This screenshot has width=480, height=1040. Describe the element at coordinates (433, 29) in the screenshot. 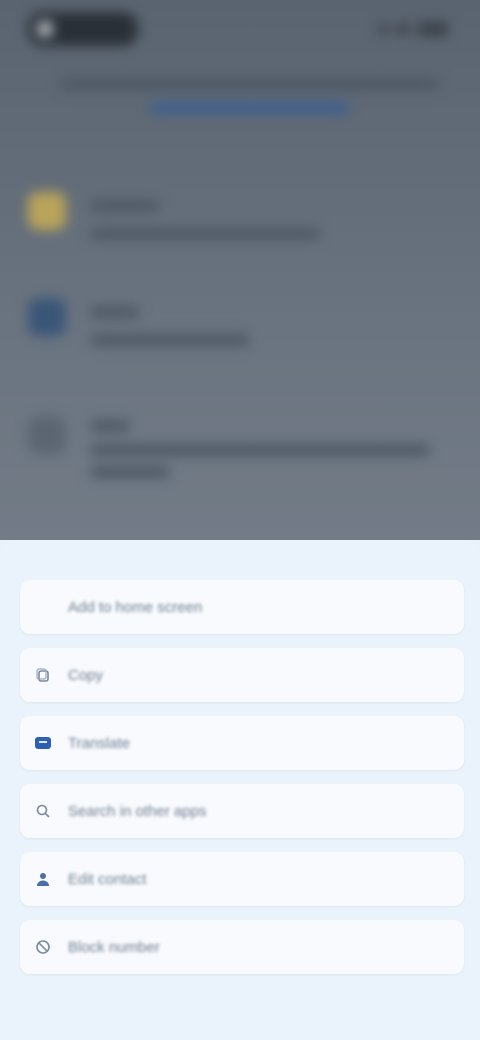

I see `battery-icon` at that location.